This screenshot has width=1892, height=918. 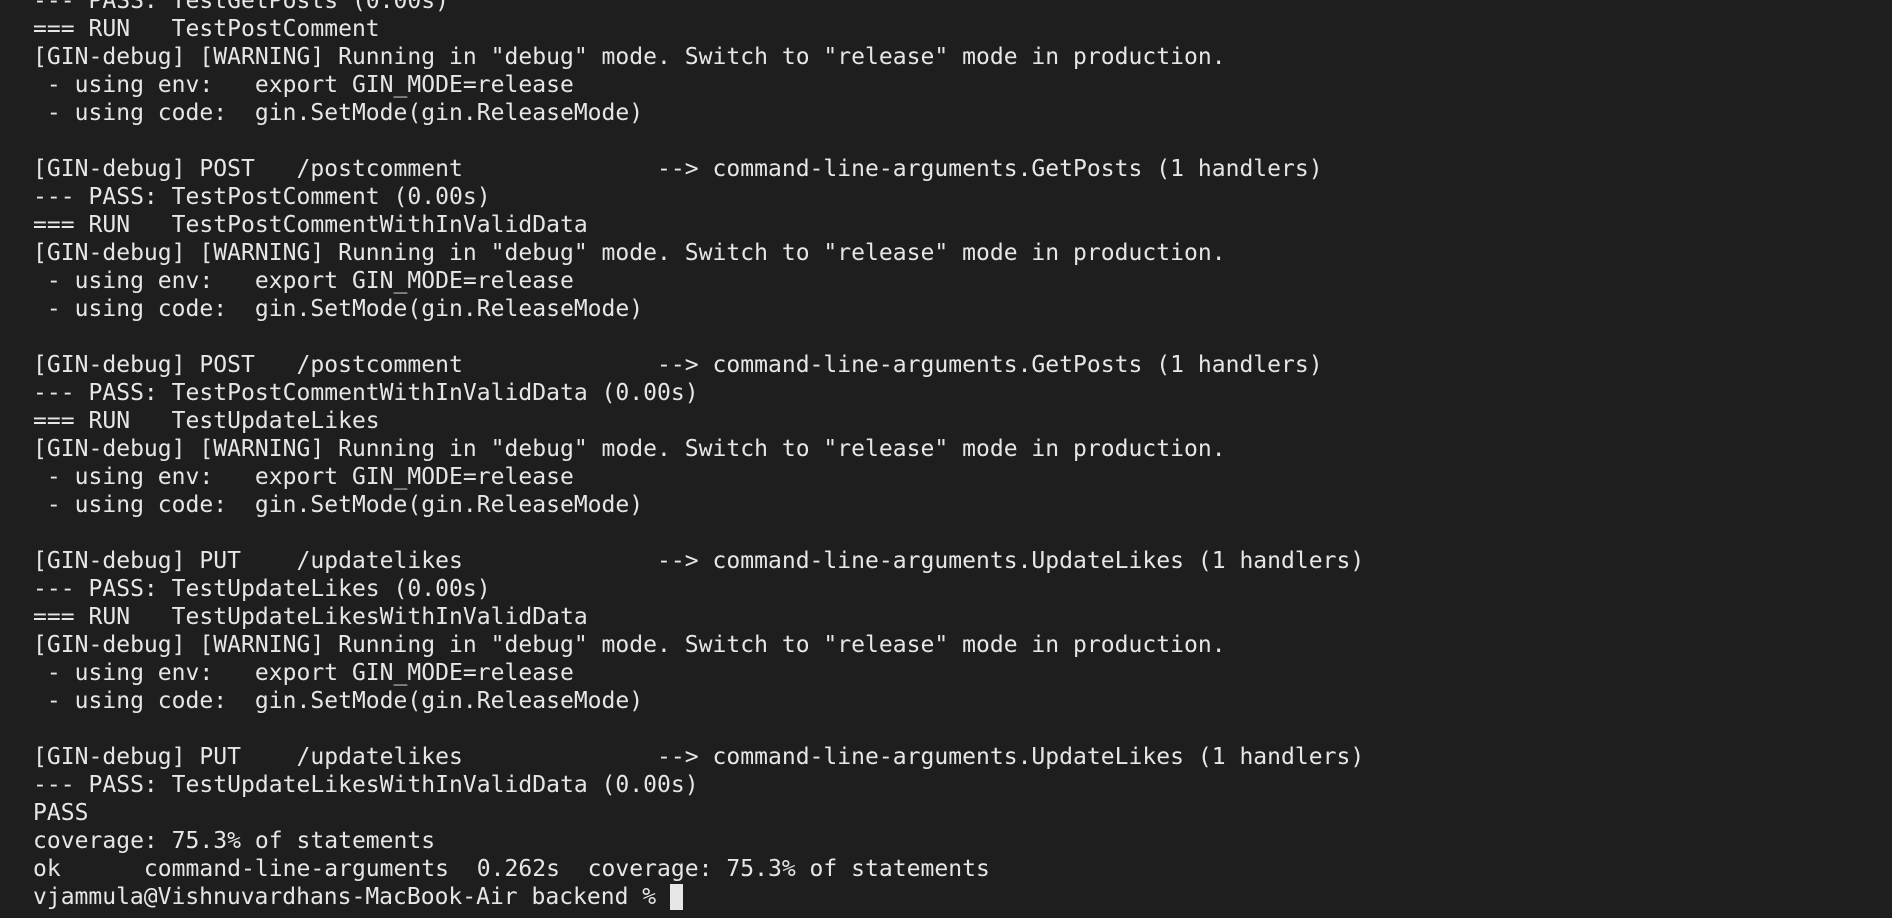 I want to click on output-line: --- PASS: TestPostComment (0.00s), so click(x=262, y=197).